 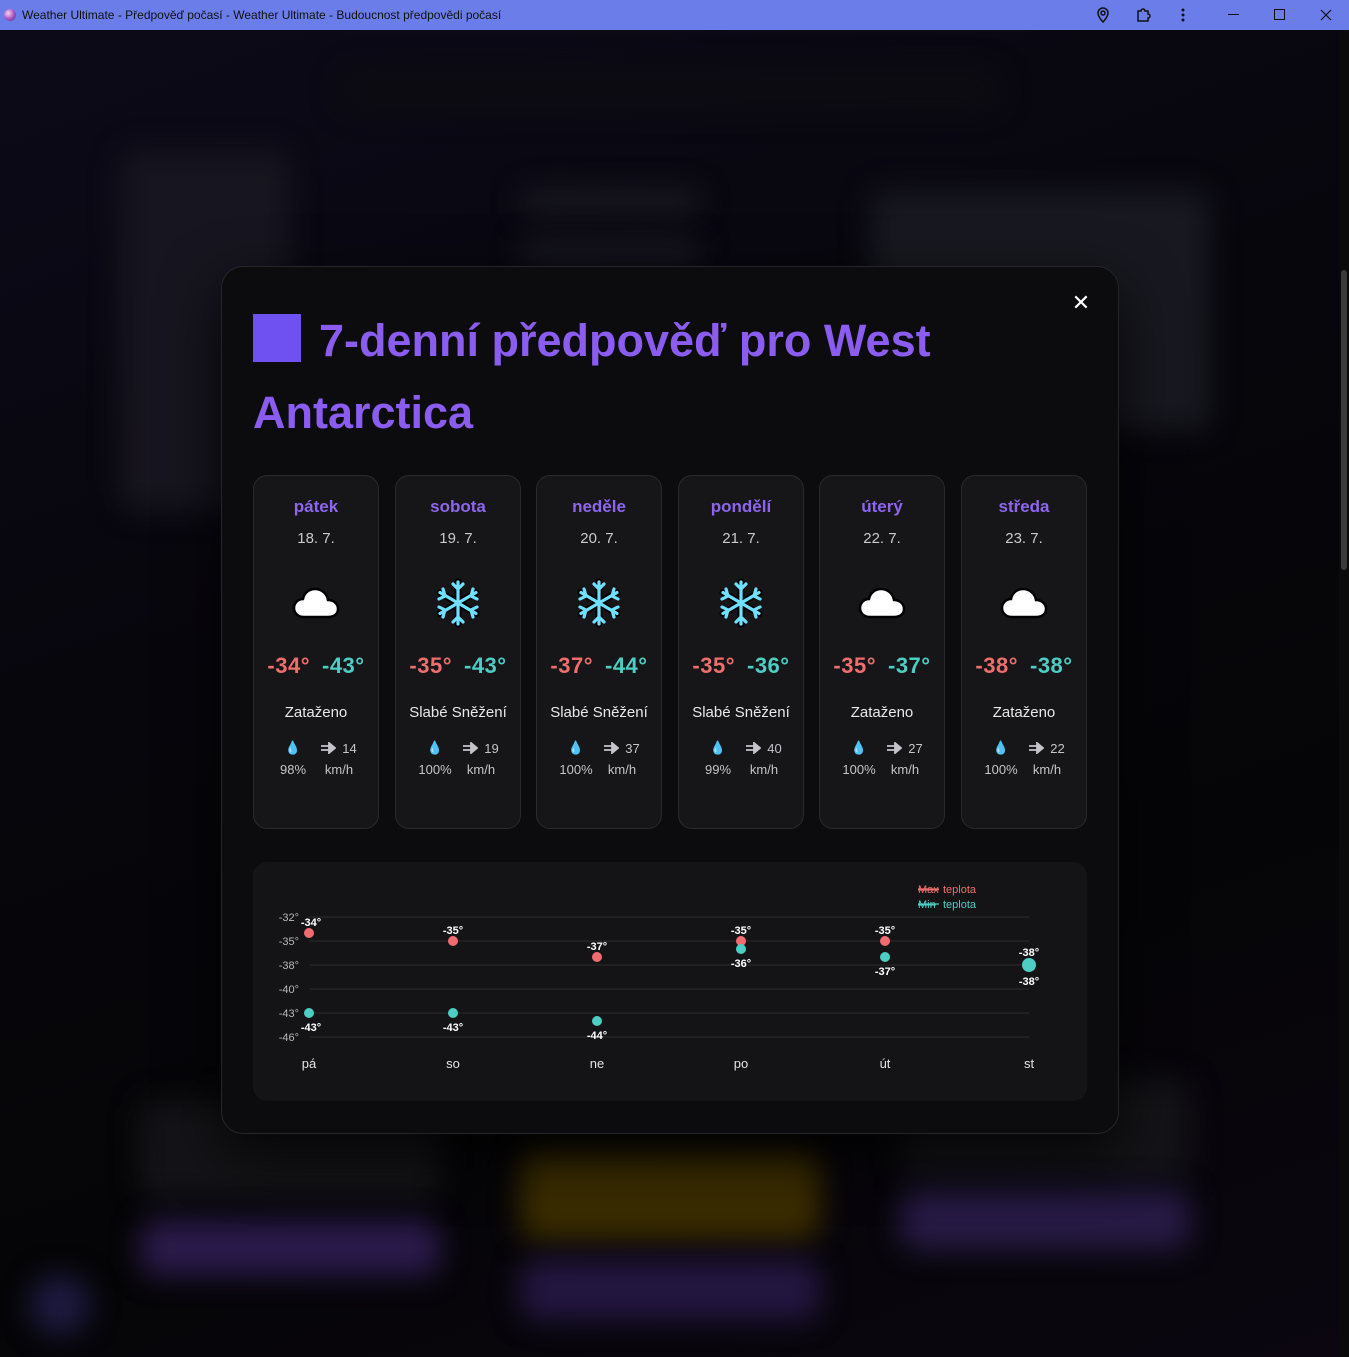 I want to click on min-temp-data-label: -36°, so click(x=741, y=964).